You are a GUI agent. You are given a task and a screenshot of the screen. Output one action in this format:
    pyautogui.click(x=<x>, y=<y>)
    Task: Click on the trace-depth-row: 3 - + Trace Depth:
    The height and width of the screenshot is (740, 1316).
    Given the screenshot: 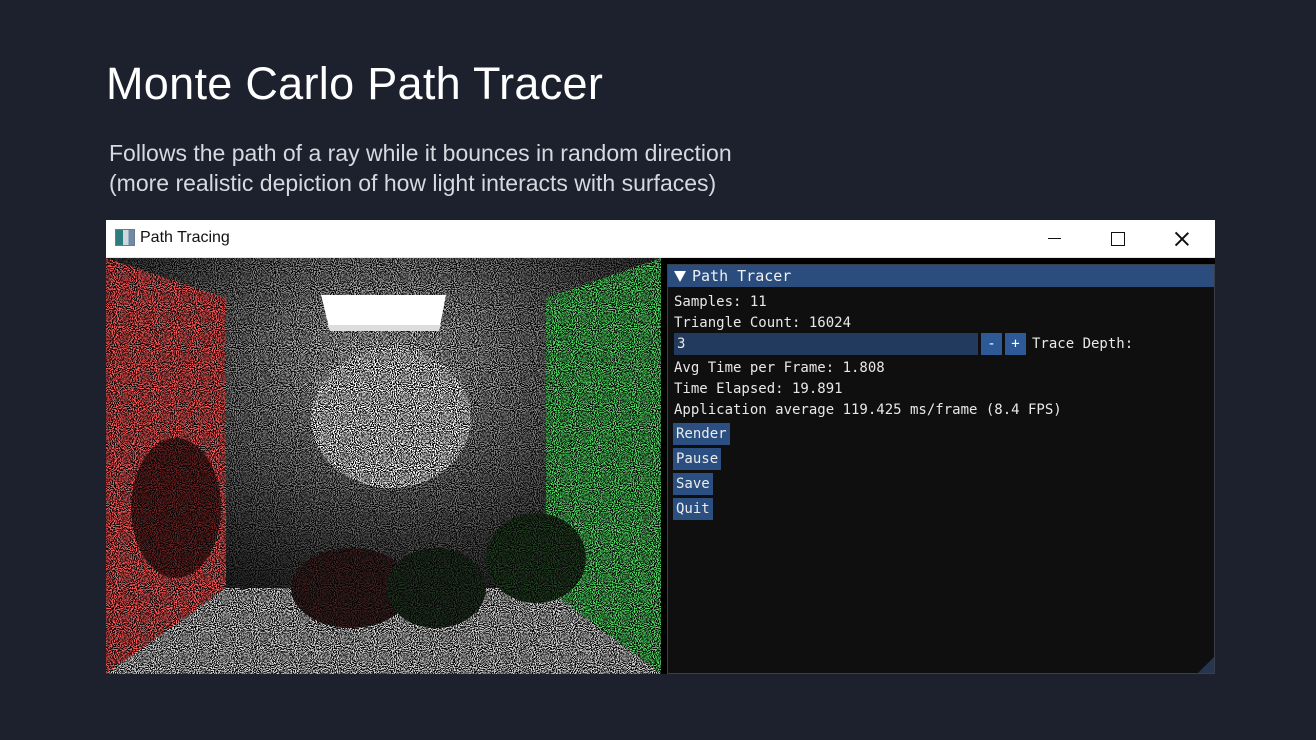 What is the action you would take?
    pyautogui.click(x=903, y=344)
    